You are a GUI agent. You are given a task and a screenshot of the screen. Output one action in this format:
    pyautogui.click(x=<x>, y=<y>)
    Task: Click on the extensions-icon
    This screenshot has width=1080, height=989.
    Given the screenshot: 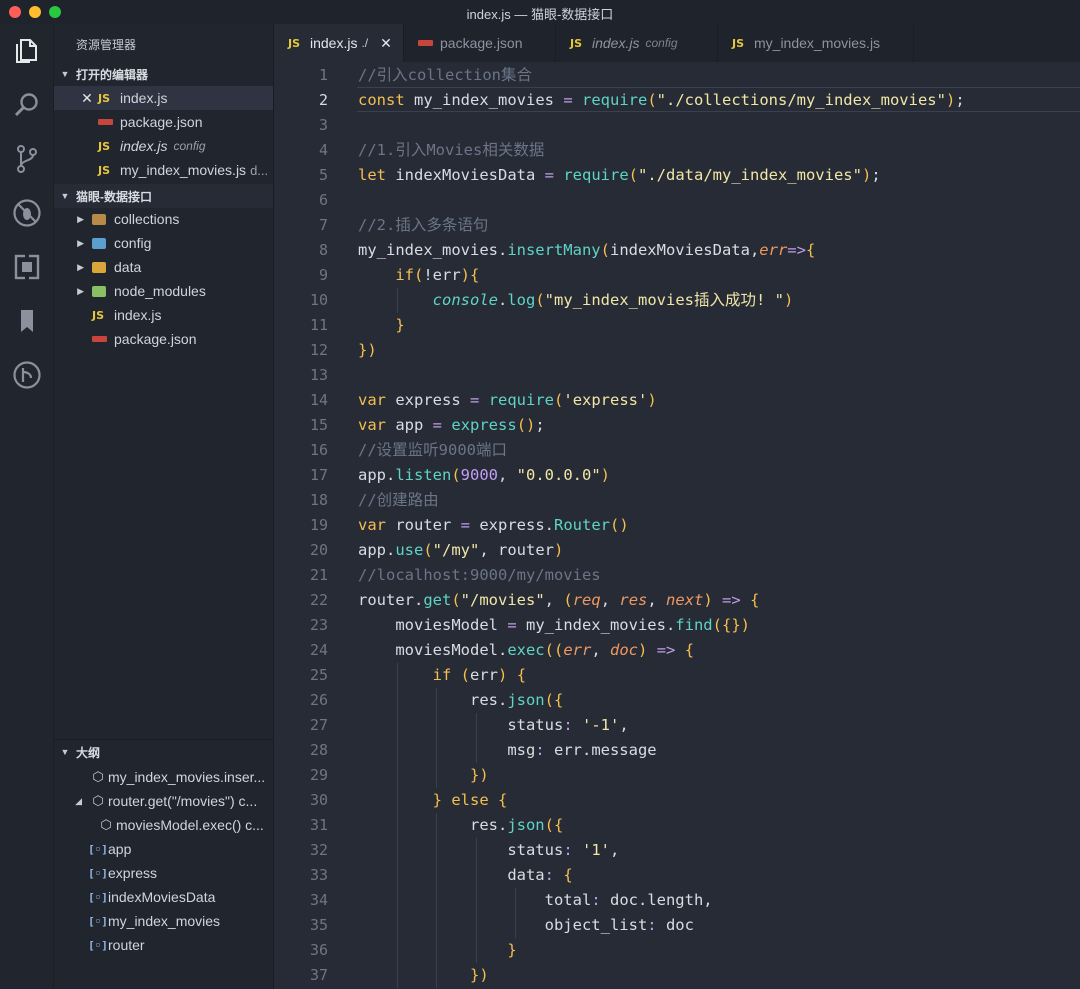 What is the action you would take?
    pyautogui.click(x=27, y=267)
    